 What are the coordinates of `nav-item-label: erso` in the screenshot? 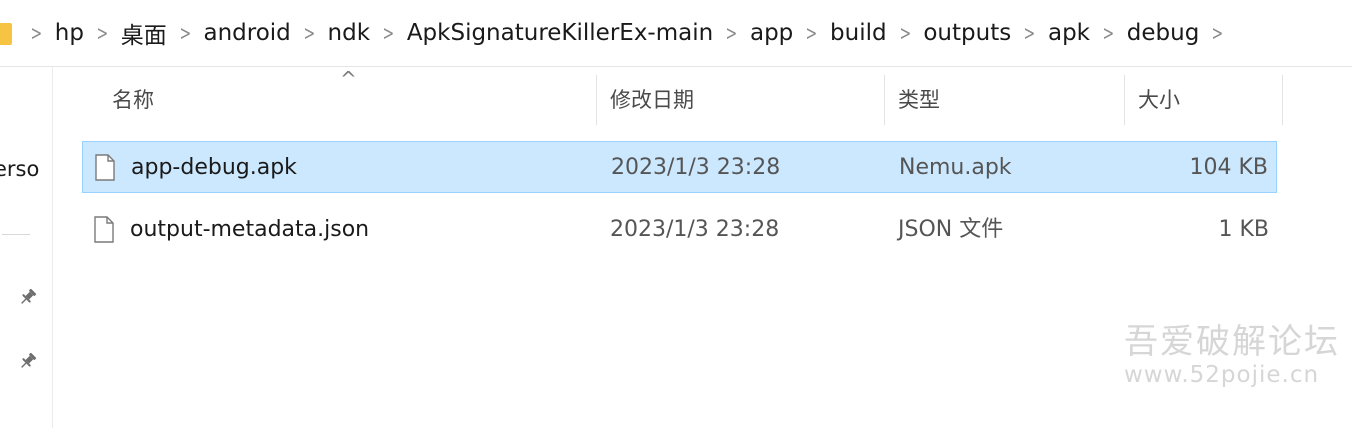 It's located at (19, 169).